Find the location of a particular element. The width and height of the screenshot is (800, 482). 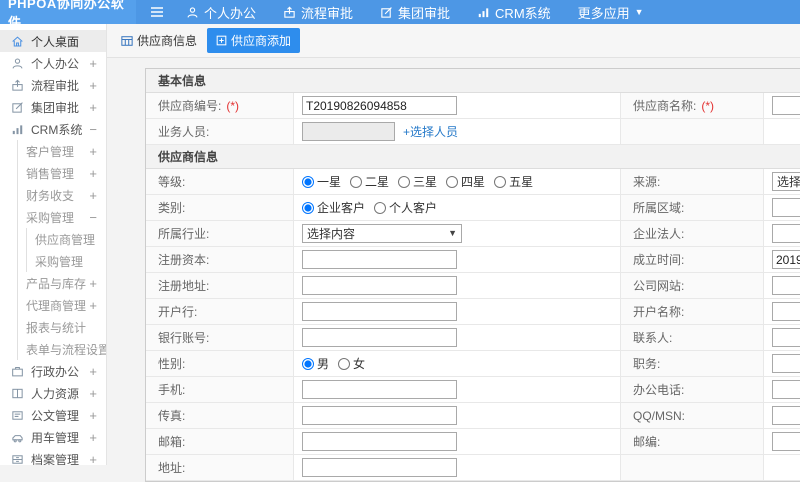

mobile-input is located at coordinates (379, 389).